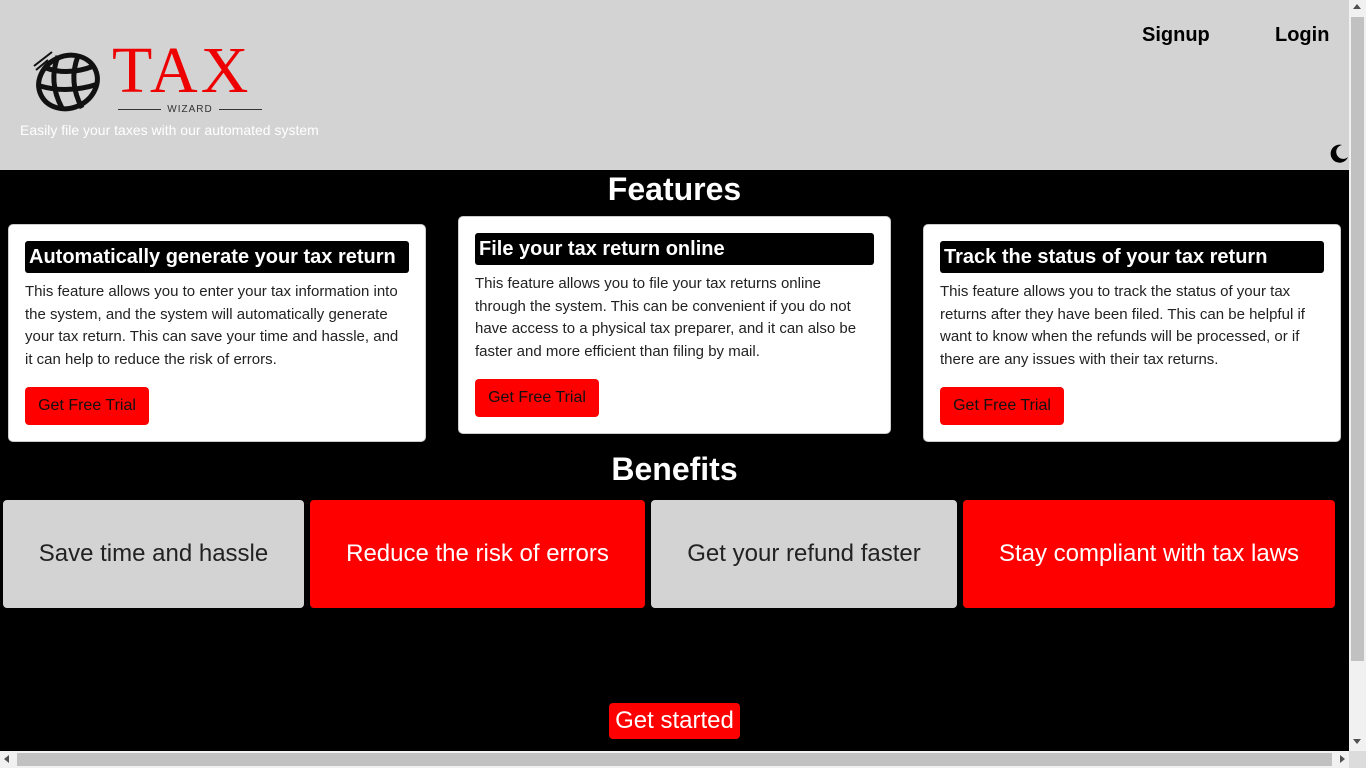 Image resolution: width=1366 pixels, height=768 pixels. What do you see at coordinates (1357, 759) in the screenshot?
I see `scrollbar-corner` at bounding box center [1357, 759].